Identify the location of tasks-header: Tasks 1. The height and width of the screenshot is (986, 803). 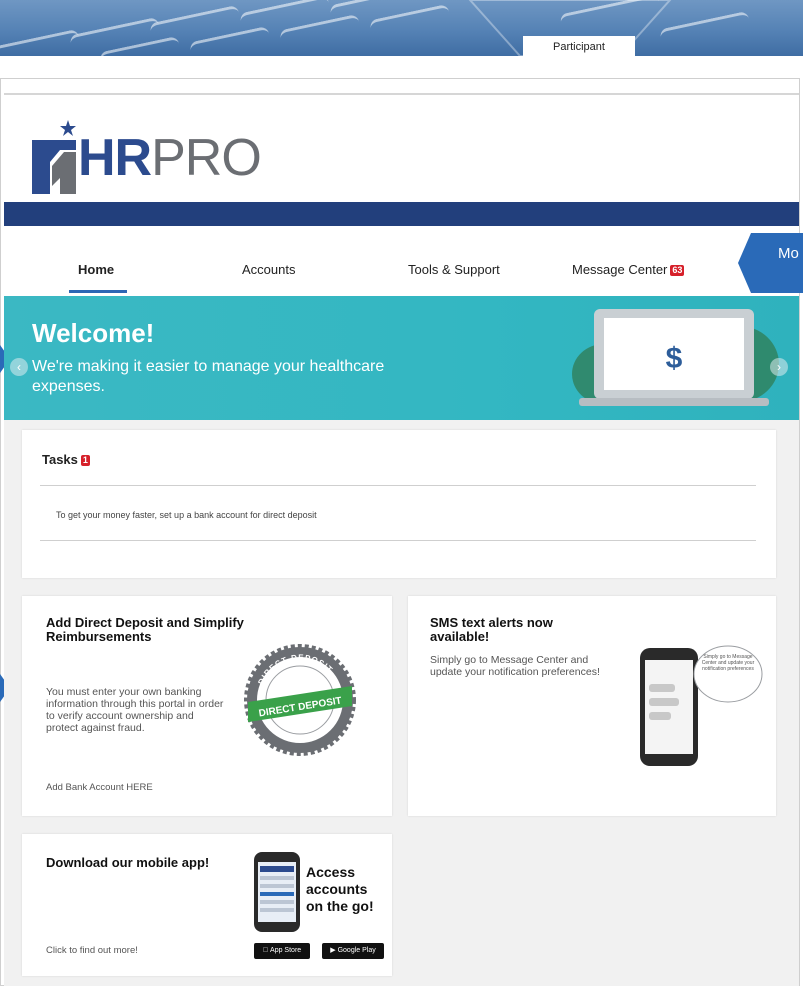
(66, 459).